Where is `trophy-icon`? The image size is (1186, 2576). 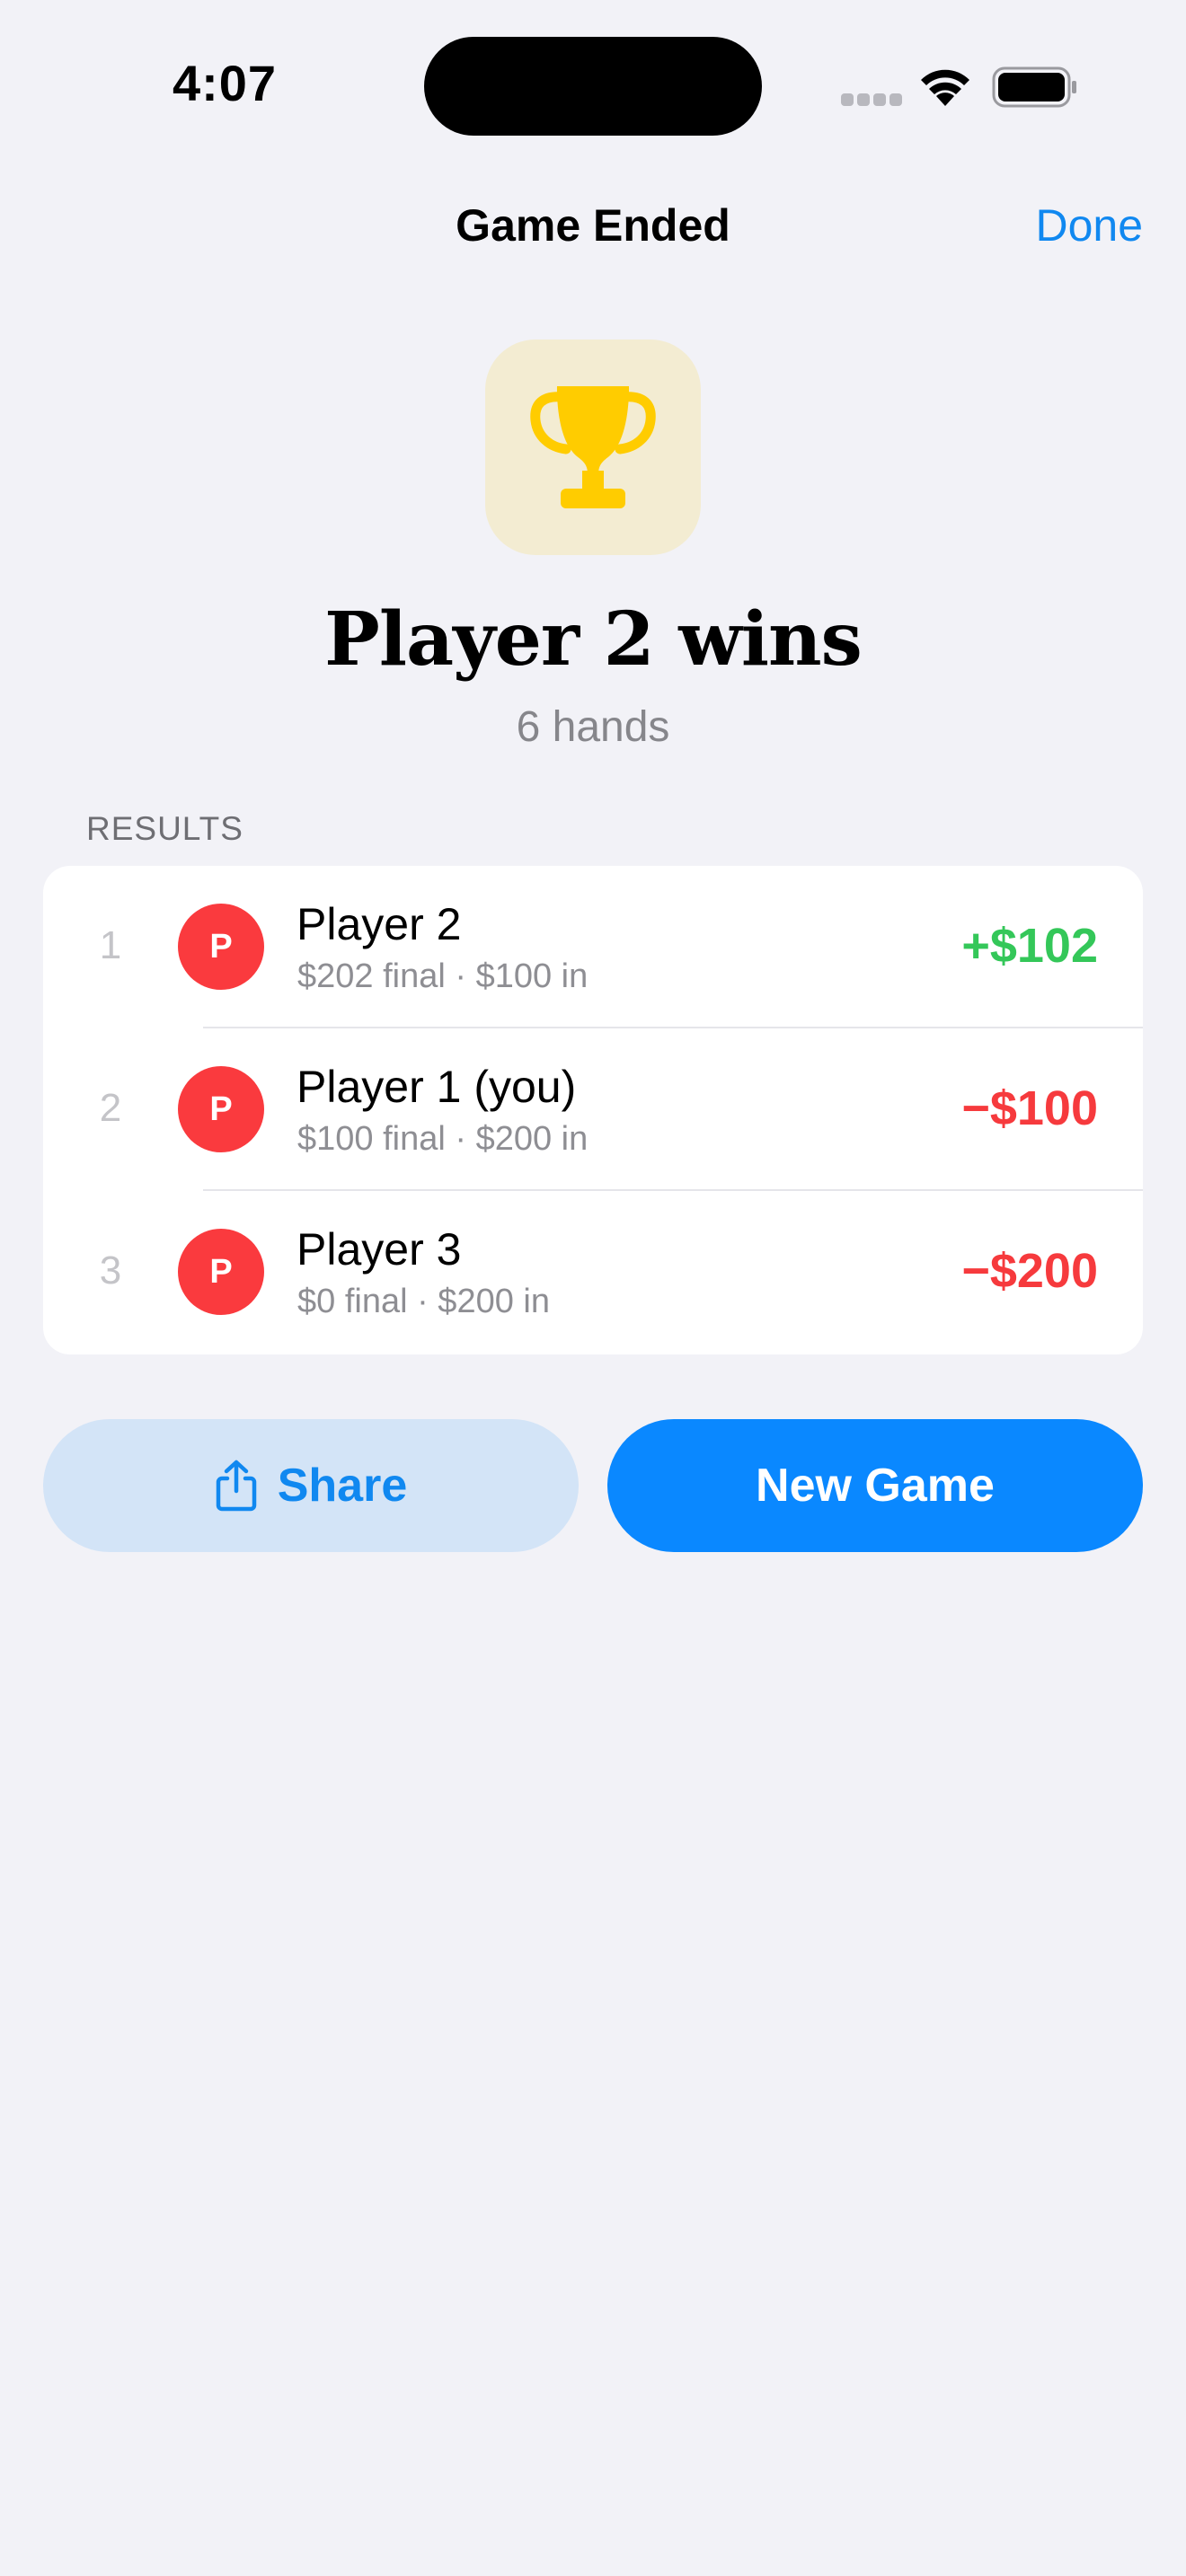
trophy-icon is located at coordinates (593, 447).